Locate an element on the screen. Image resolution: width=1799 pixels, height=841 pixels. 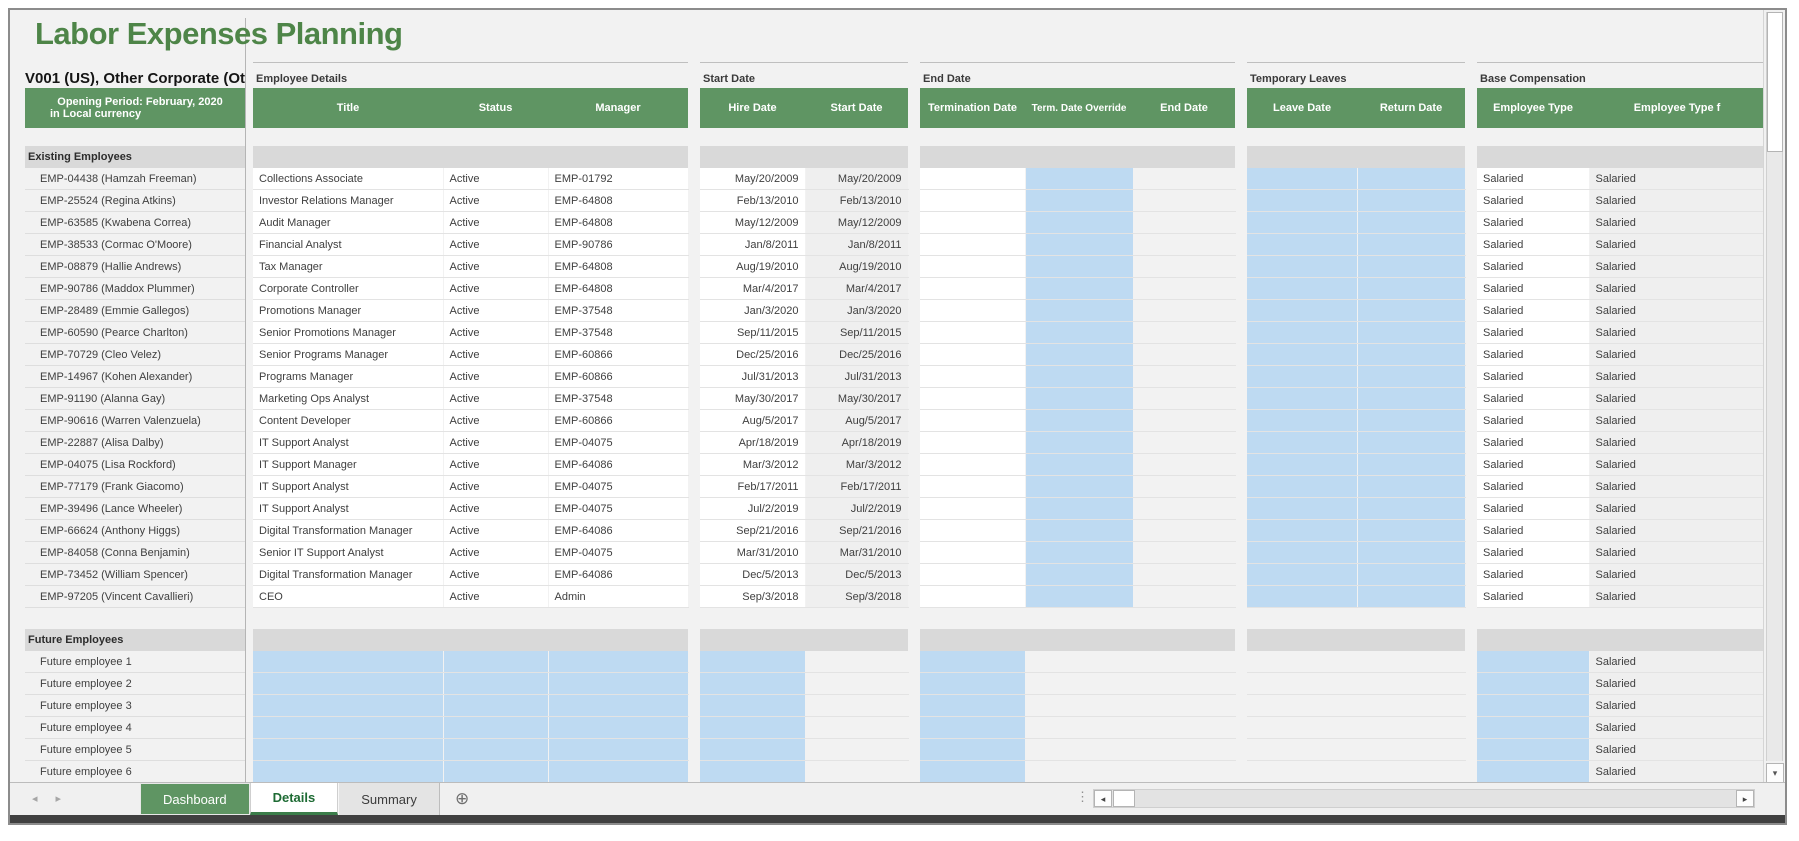
cell-title: Collections Associate is located at coordinates (348, 179).